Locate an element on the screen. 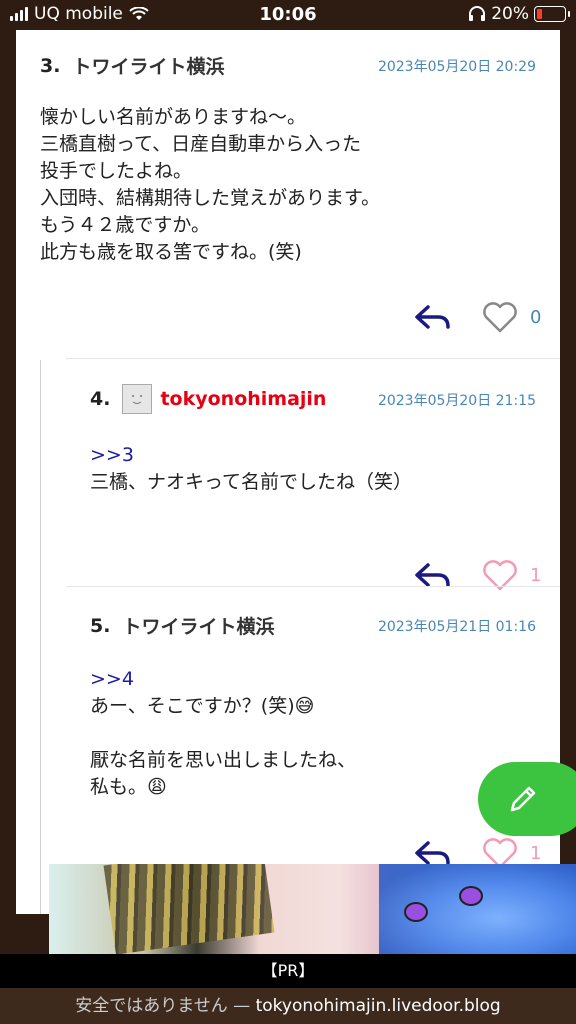  reply-anchor-link: >>4 is located at coordinates (223, 679).